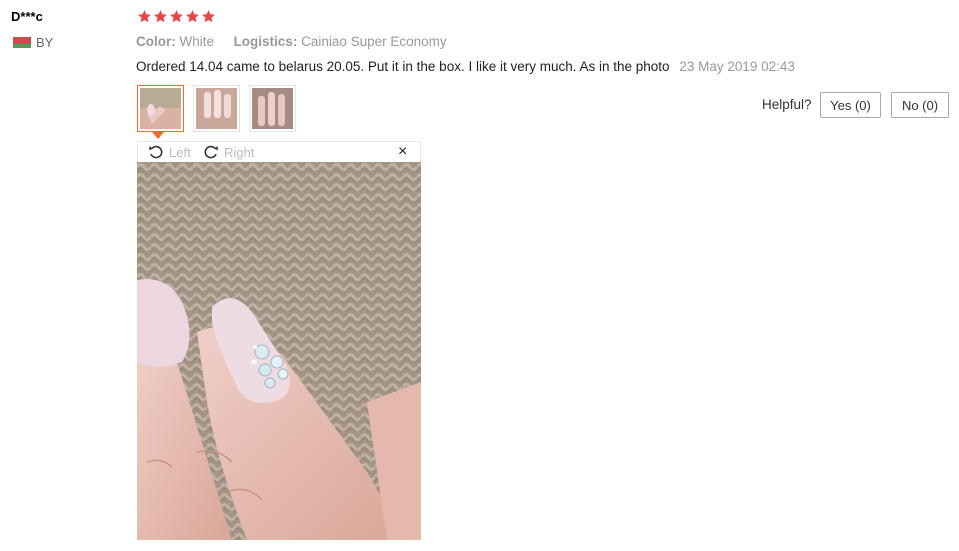 The image size is (959, 551). I want to click on star-rating, so click(176, 16).